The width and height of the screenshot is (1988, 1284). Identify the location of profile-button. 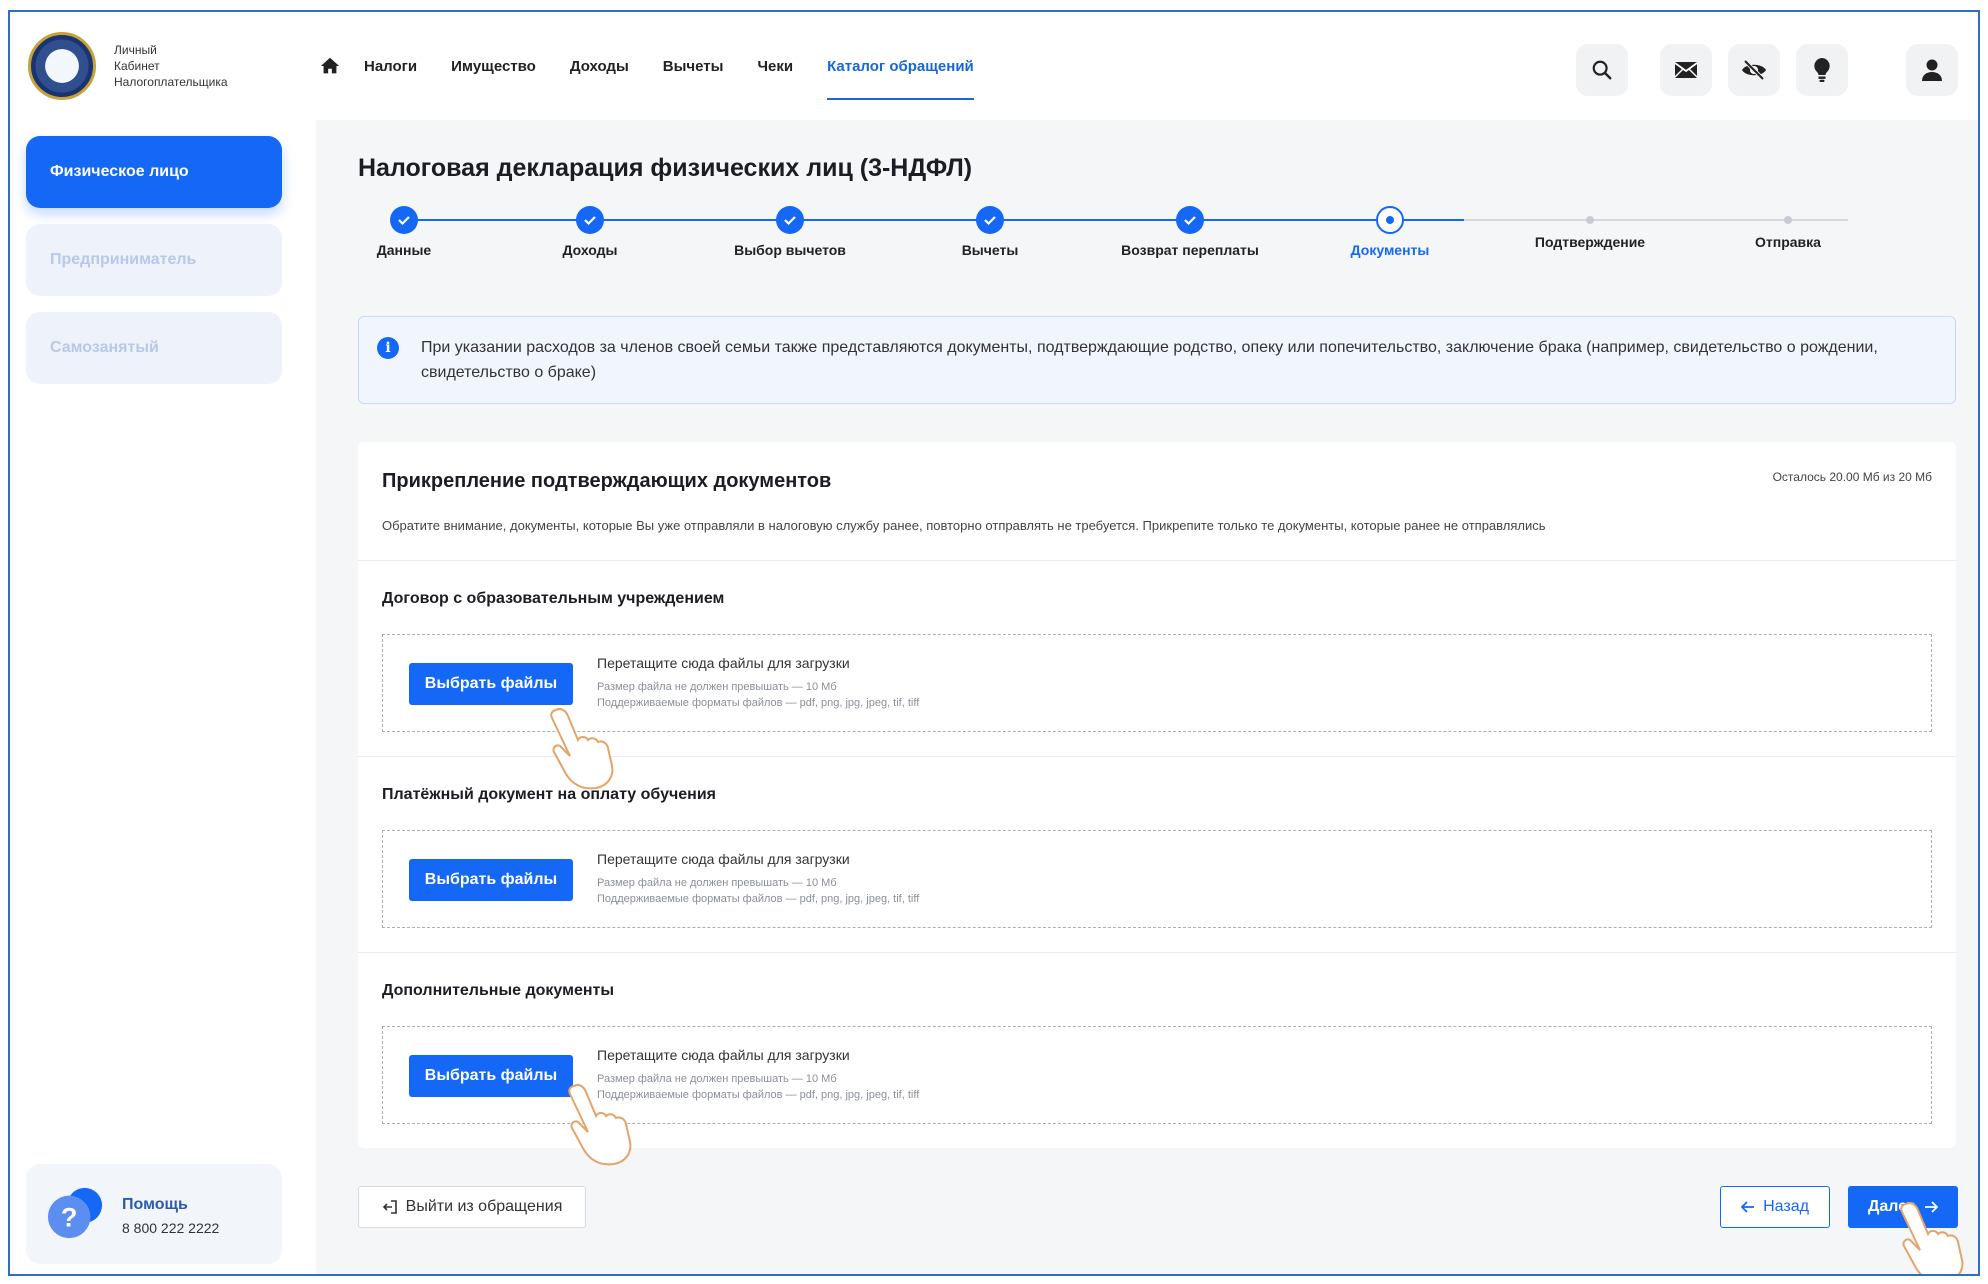
(1932, 70).